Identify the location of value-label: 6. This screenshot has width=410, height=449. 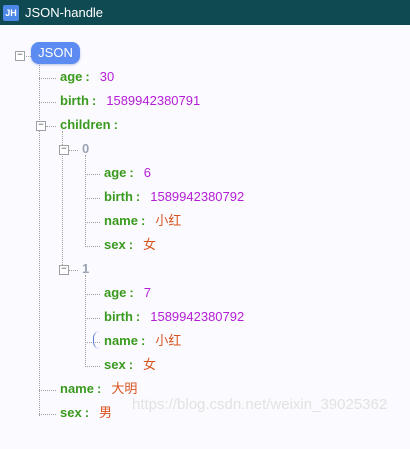
(147, 172).